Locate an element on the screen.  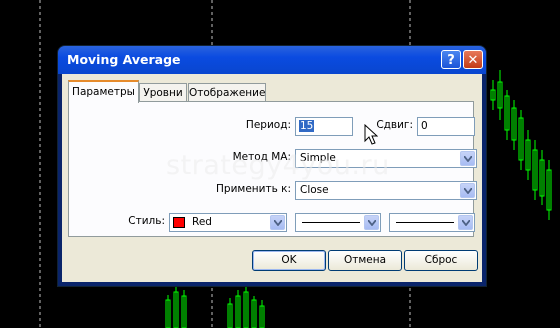
line-width-sample is located at coordinates (425, 222).